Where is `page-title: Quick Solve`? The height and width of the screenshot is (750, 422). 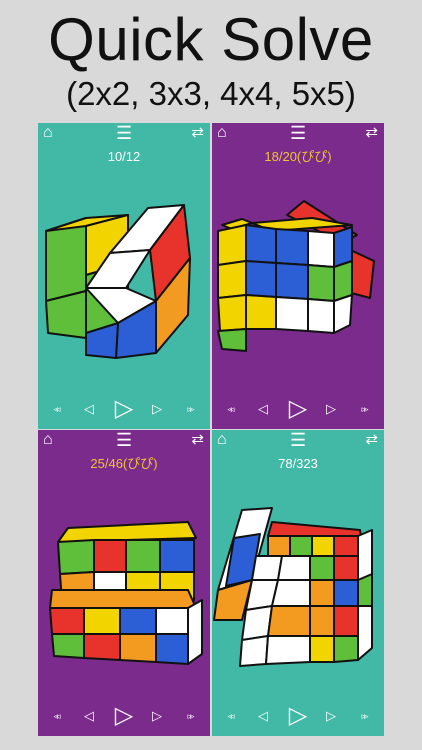
page-title: Quick Solve is located at coordinates (211, 39).